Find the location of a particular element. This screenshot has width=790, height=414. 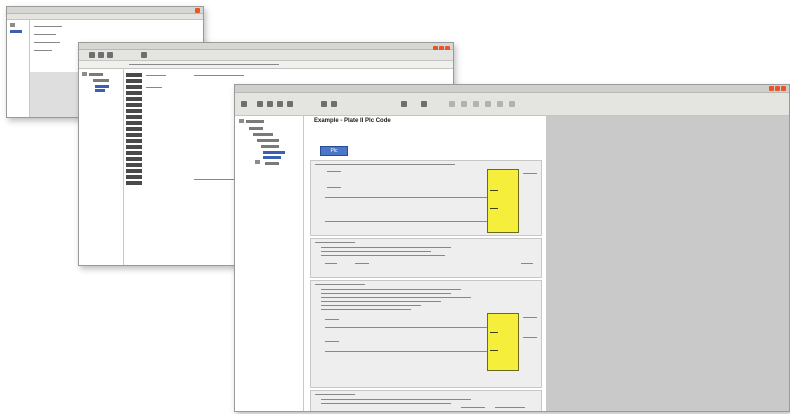

block-pin is located at coordinates (494, 350).